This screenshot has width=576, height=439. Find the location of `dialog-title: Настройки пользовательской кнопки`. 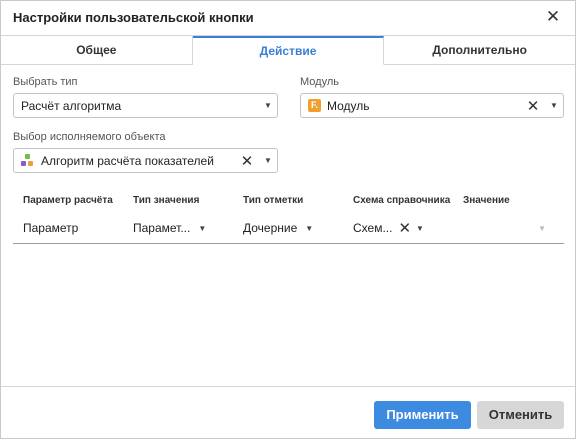

dialog-title: Настройки пользовательской кнопки is located at coordinates (133, 17).